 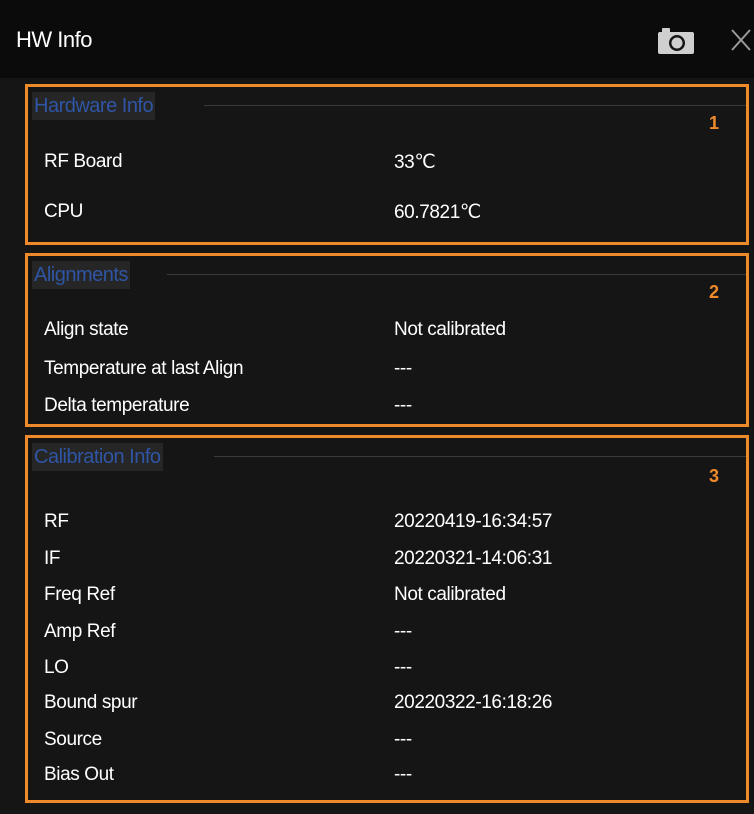 I want to click on row-label: CPU, so click(x=63, y=211).